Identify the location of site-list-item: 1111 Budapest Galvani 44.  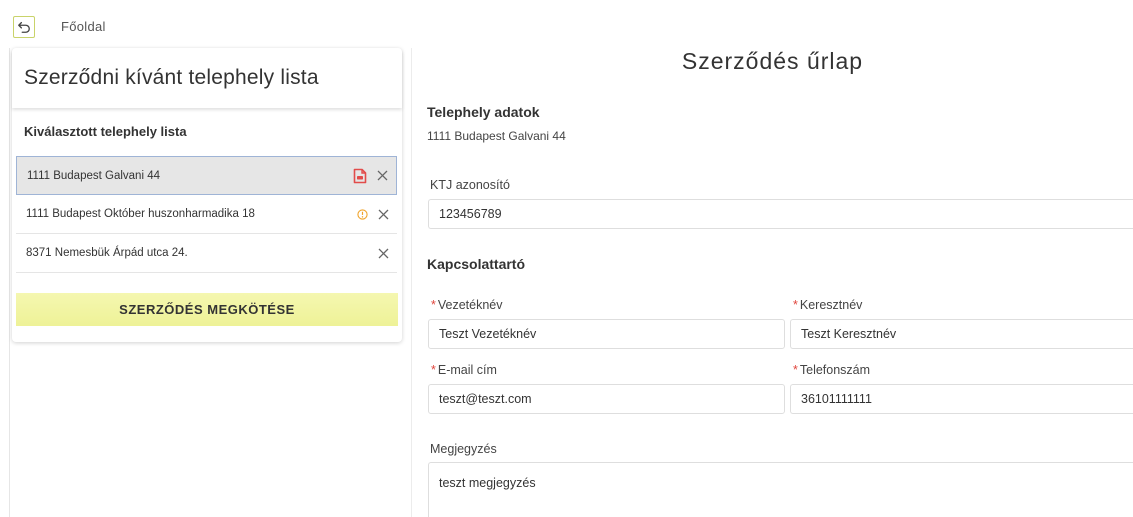
(206, 175).